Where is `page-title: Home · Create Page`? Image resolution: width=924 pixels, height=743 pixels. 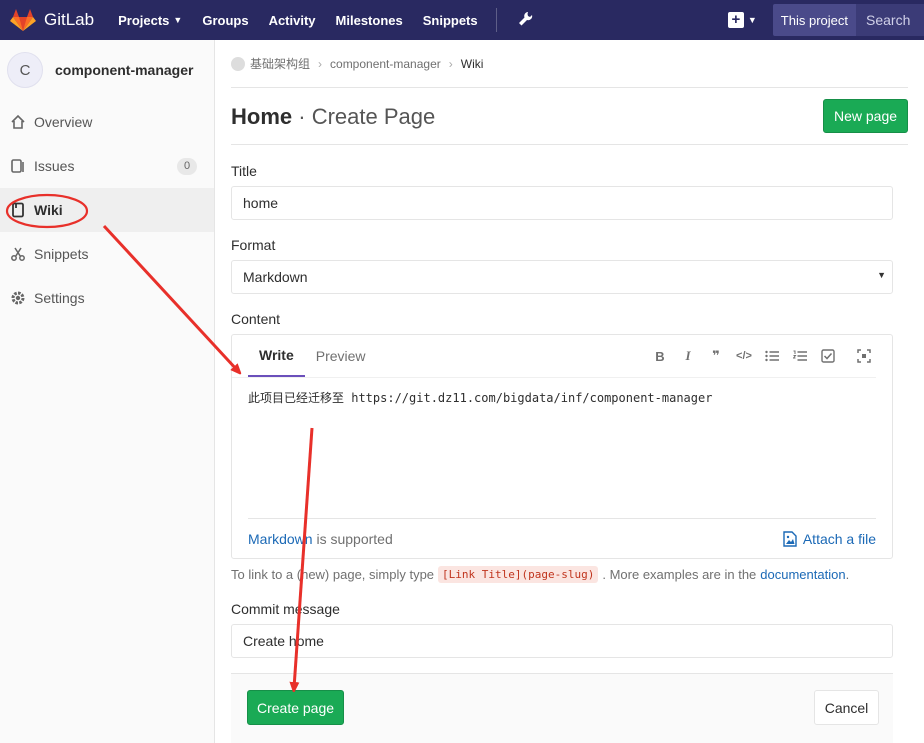 page-title: Home · Create Page is located at coordinates (333, 117).